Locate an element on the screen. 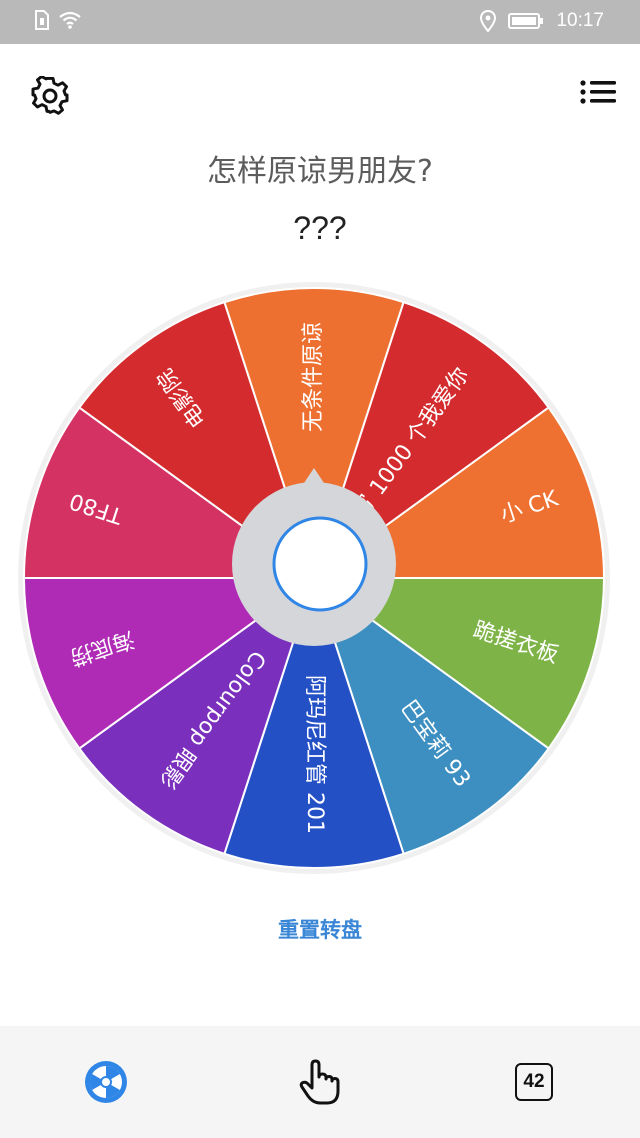 The height and width of the screenshot is (1138, 640). gear-icon is located at coordinates (50, 95).